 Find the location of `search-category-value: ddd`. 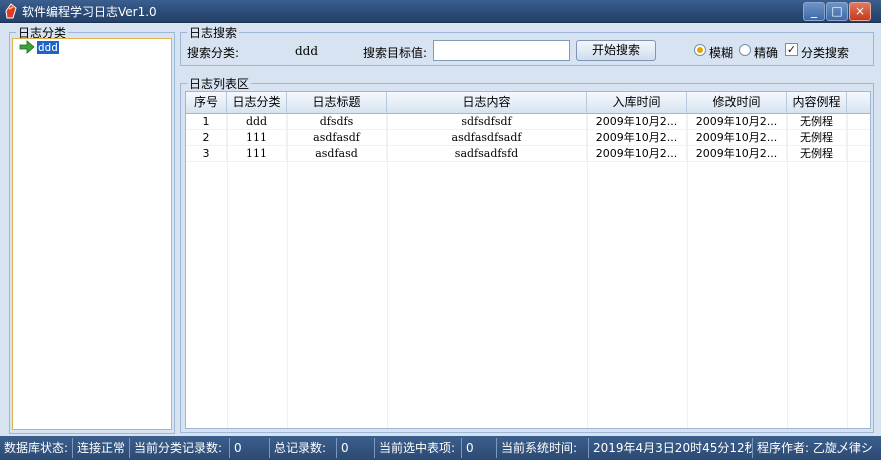

search-category-value: ddd is located at coordinates (307, 51).